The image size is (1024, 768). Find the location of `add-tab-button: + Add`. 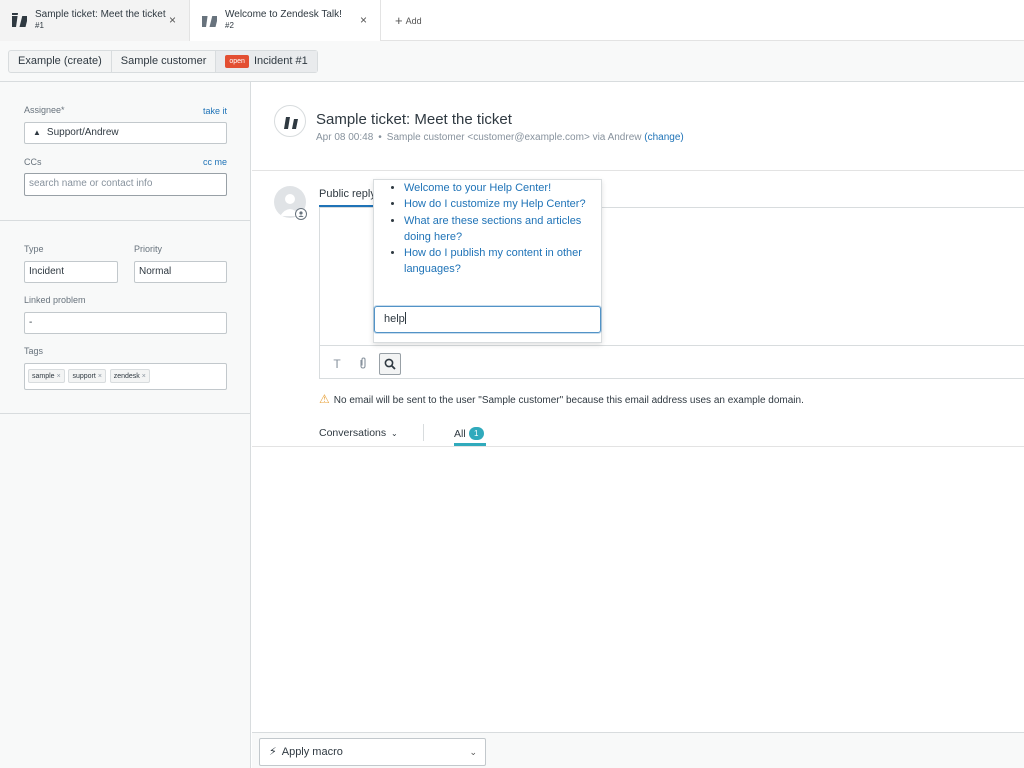

add-tab-button: + Add is located at coordinates (408, 20).